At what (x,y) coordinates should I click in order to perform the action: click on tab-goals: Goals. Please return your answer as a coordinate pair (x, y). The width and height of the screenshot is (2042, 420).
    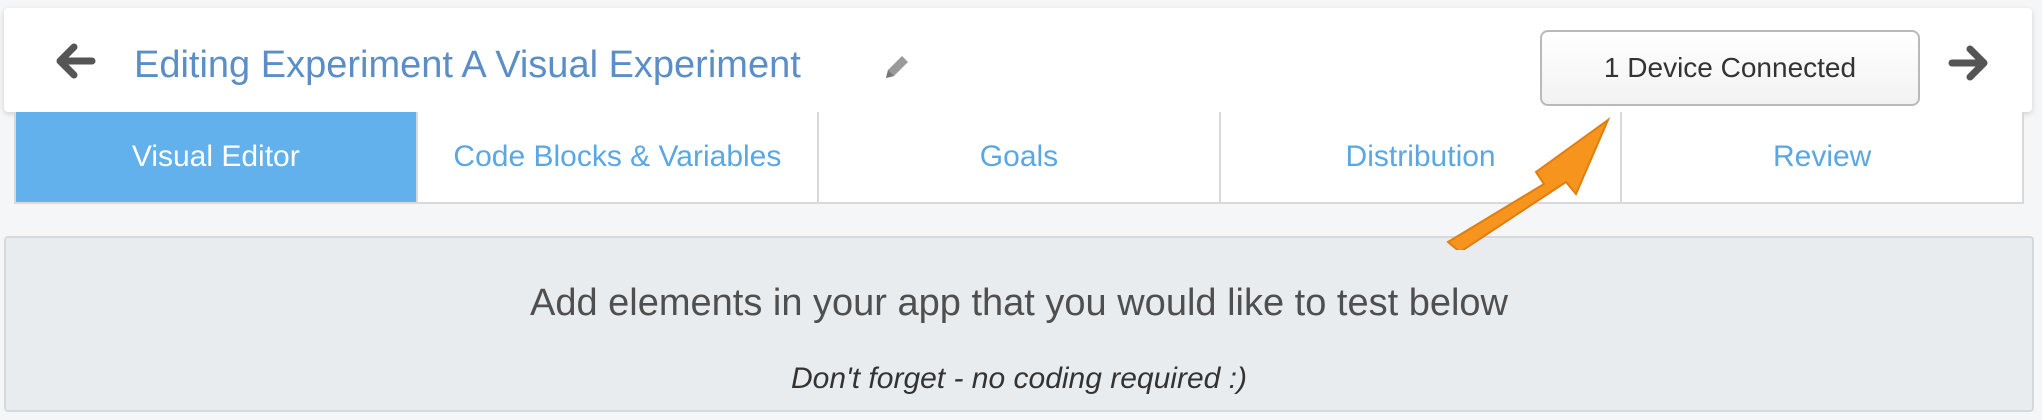
    Looking at the image, I should click on (1018, 157).